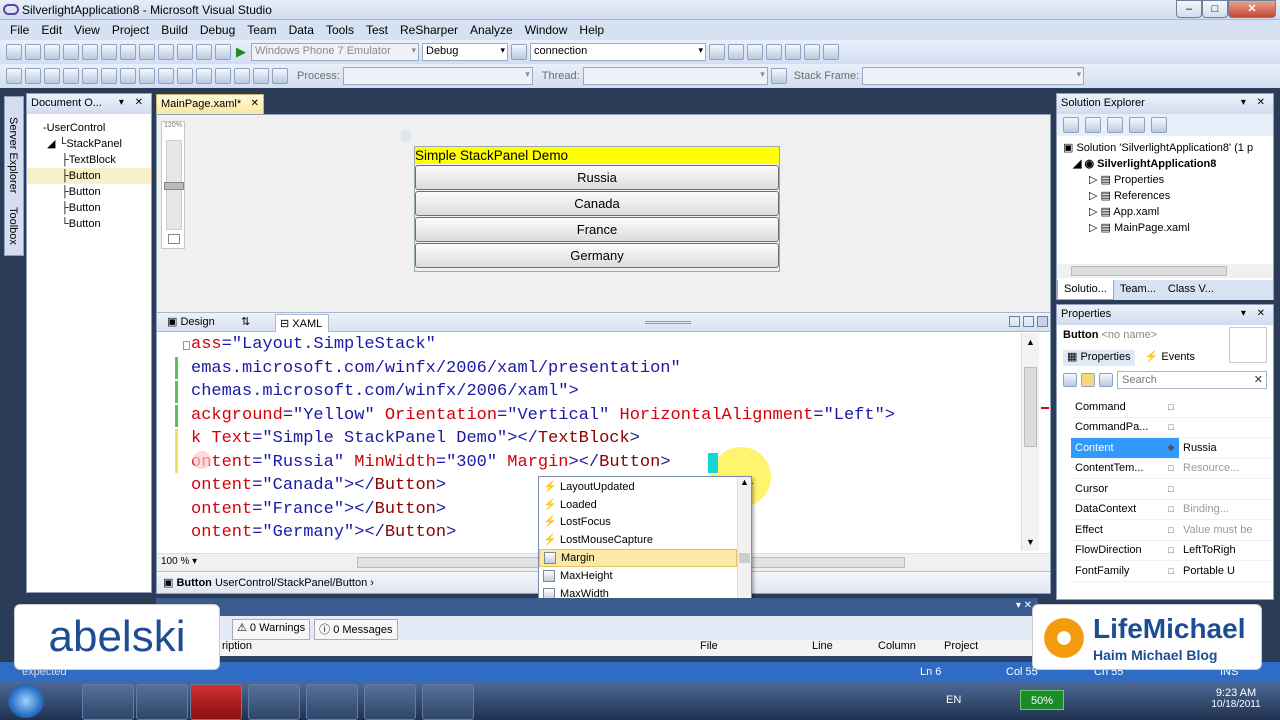  I want to click on warnings-filter-button: ⚠ 0 Warnings, so click(271, 629).